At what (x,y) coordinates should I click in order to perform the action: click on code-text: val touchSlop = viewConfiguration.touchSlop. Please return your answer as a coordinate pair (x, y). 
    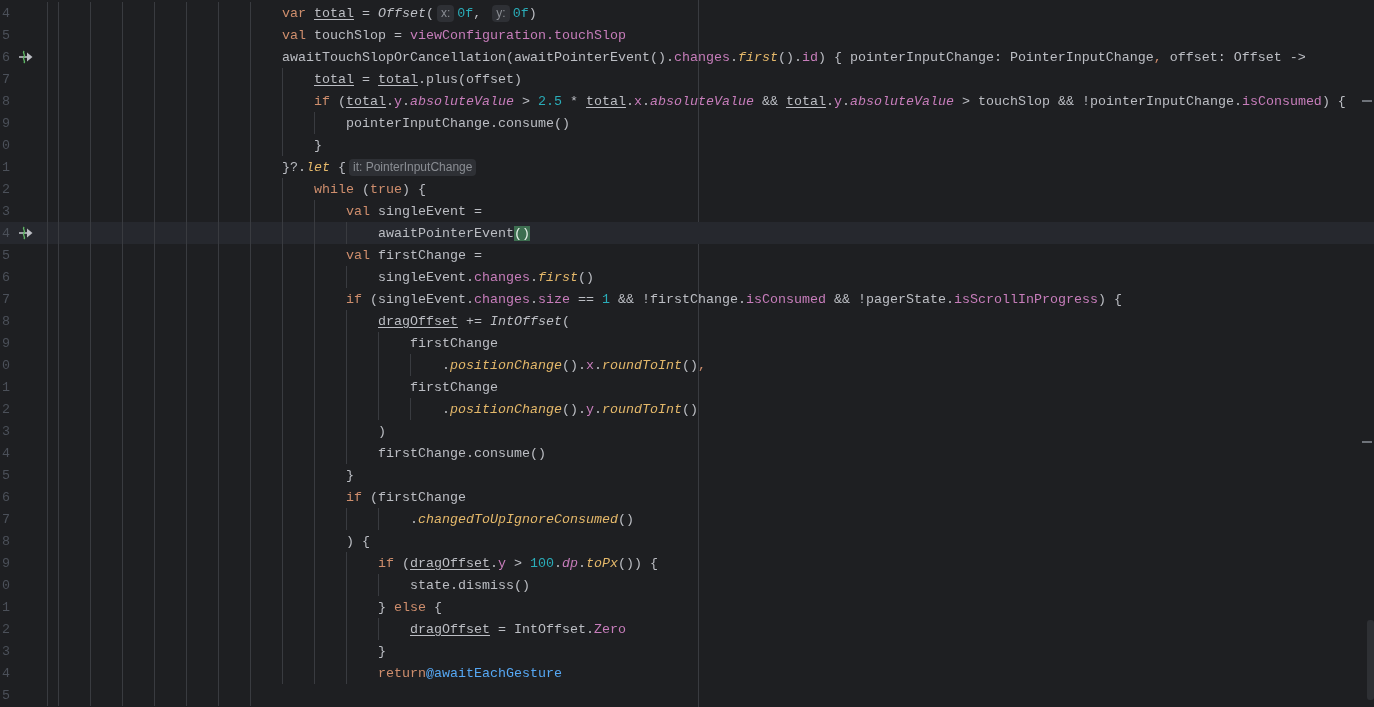
    Looking at the image, I should click on (454, 35).